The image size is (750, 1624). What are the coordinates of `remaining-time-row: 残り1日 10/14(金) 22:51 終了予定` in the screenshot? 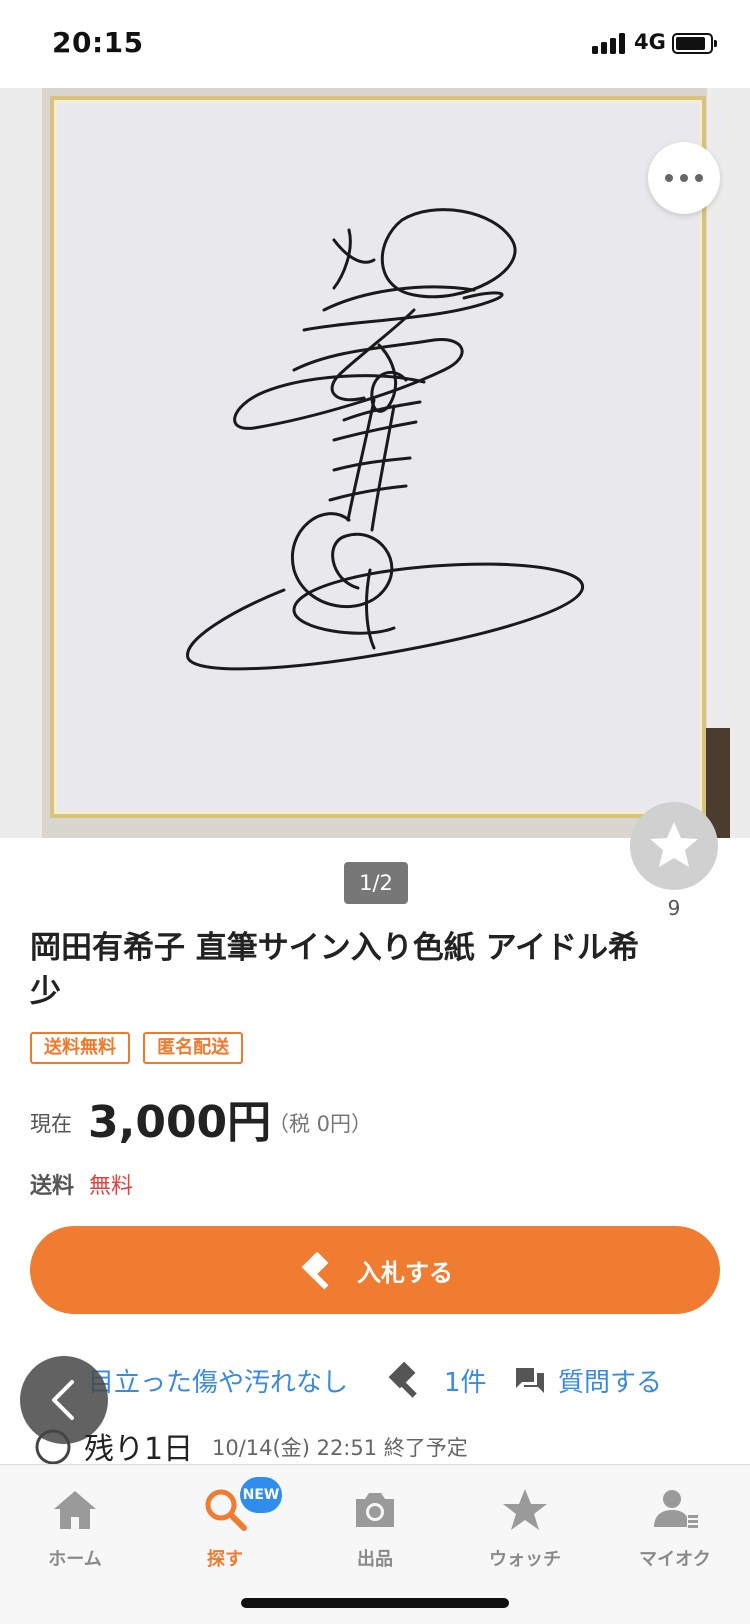 It's located at (375, 1445).